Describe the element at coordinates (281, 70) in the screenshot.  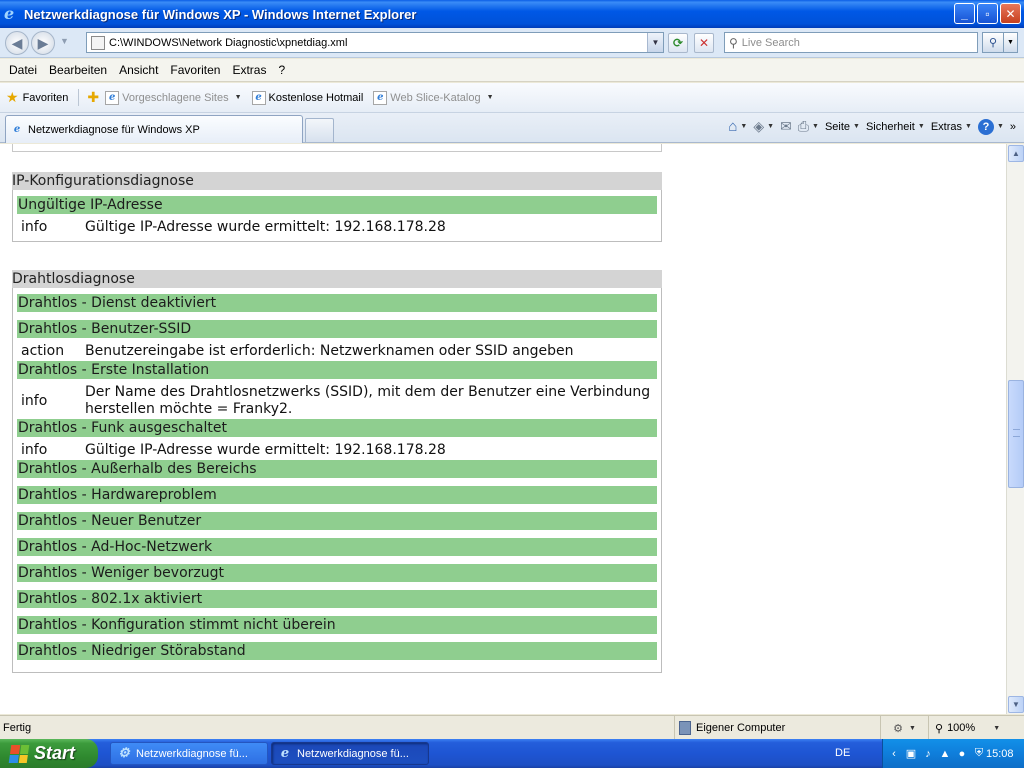
I see `menu-help: ?` at that location.